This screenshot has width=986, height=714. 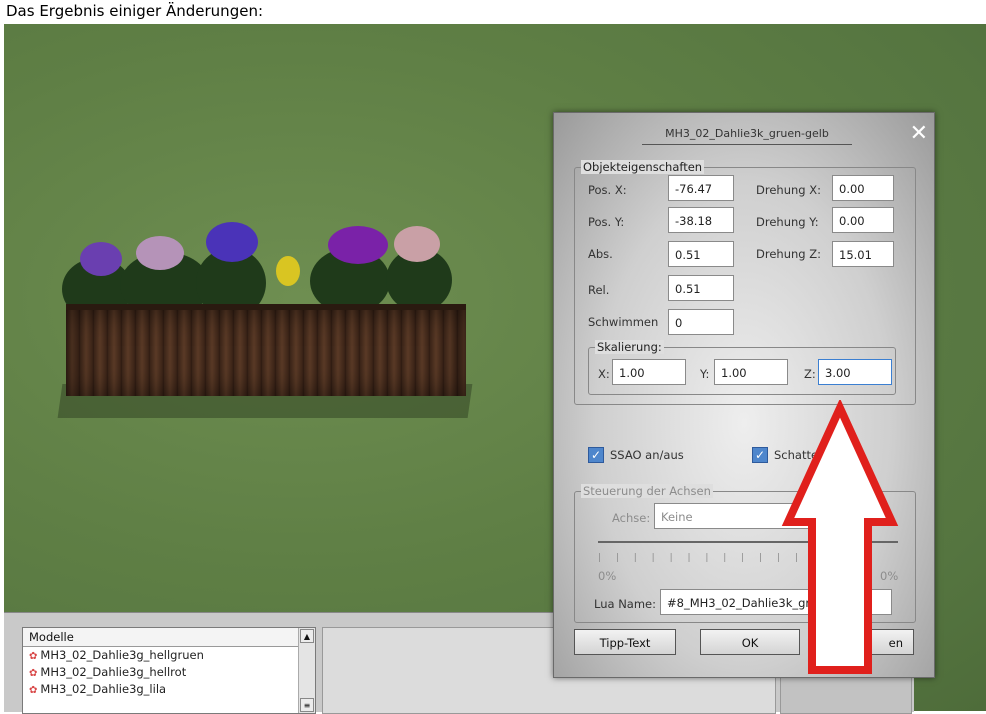 What do you see at coordinates (417, 244) in the screenshot?
I see `flower-rose` at bounding box center [417, 244].